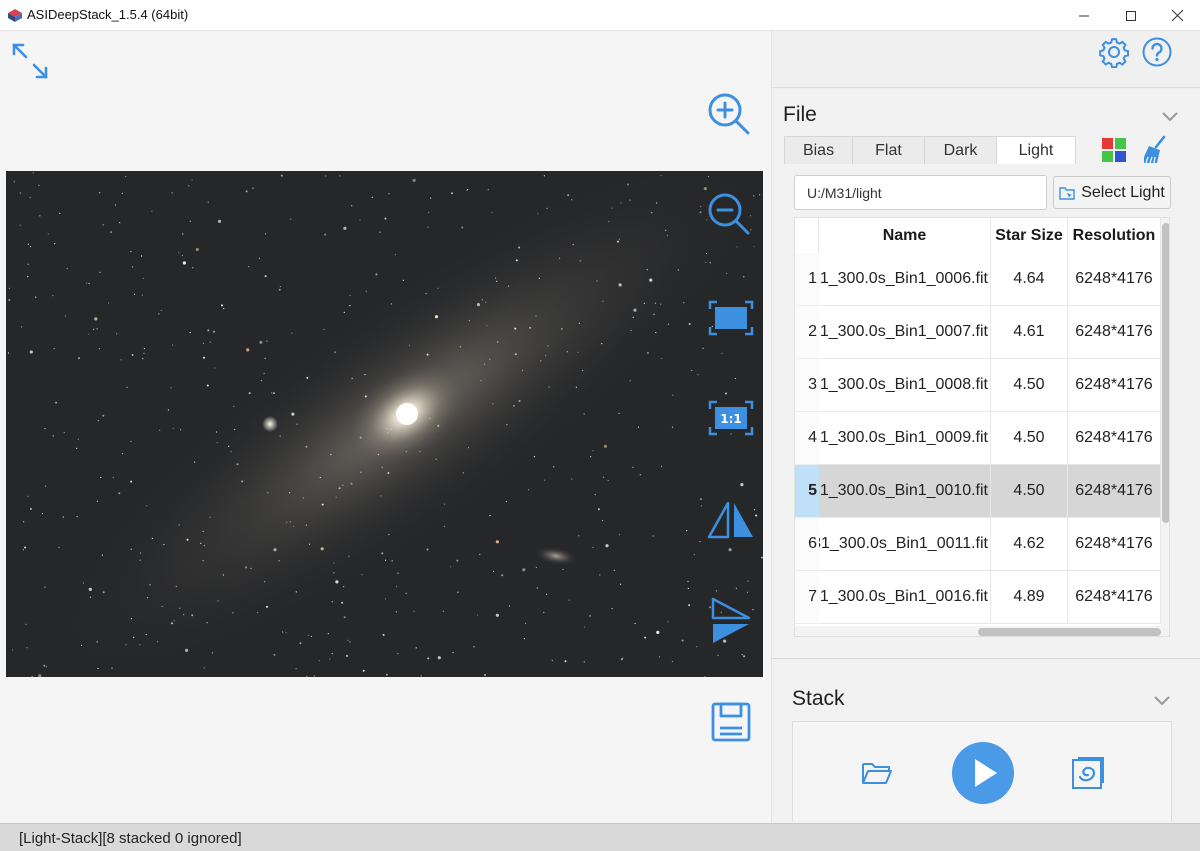  I want to click on table-row: 4M31_300.0s_Bin1_0009.fit4.506248*4176, so click(978, 438).